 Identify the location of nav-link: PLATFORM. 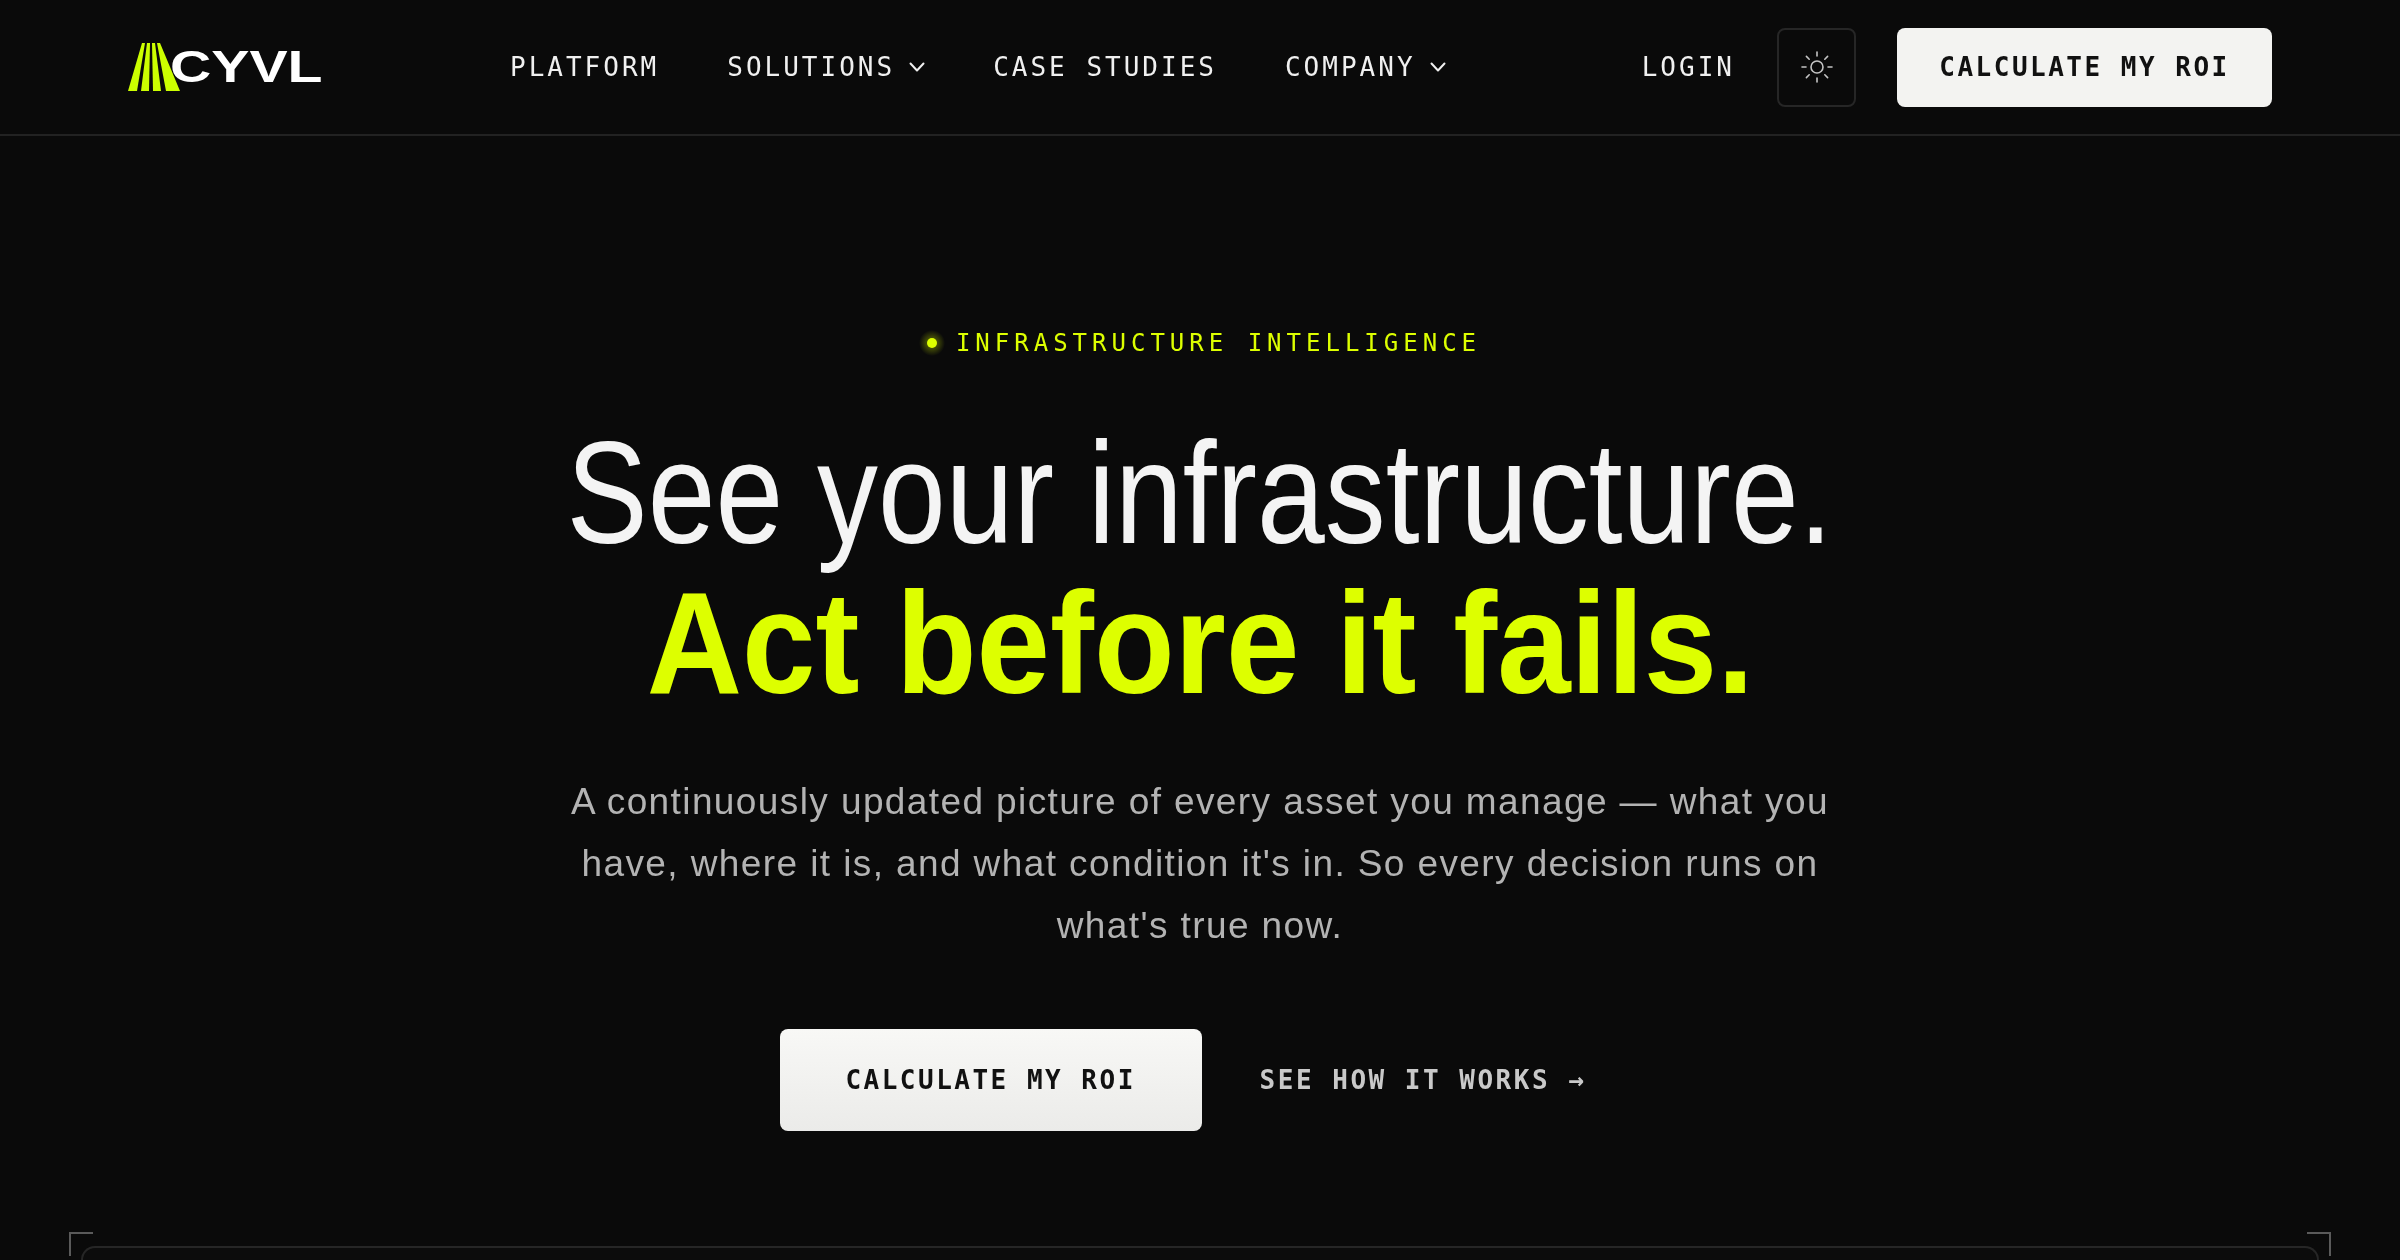
(585, 67).